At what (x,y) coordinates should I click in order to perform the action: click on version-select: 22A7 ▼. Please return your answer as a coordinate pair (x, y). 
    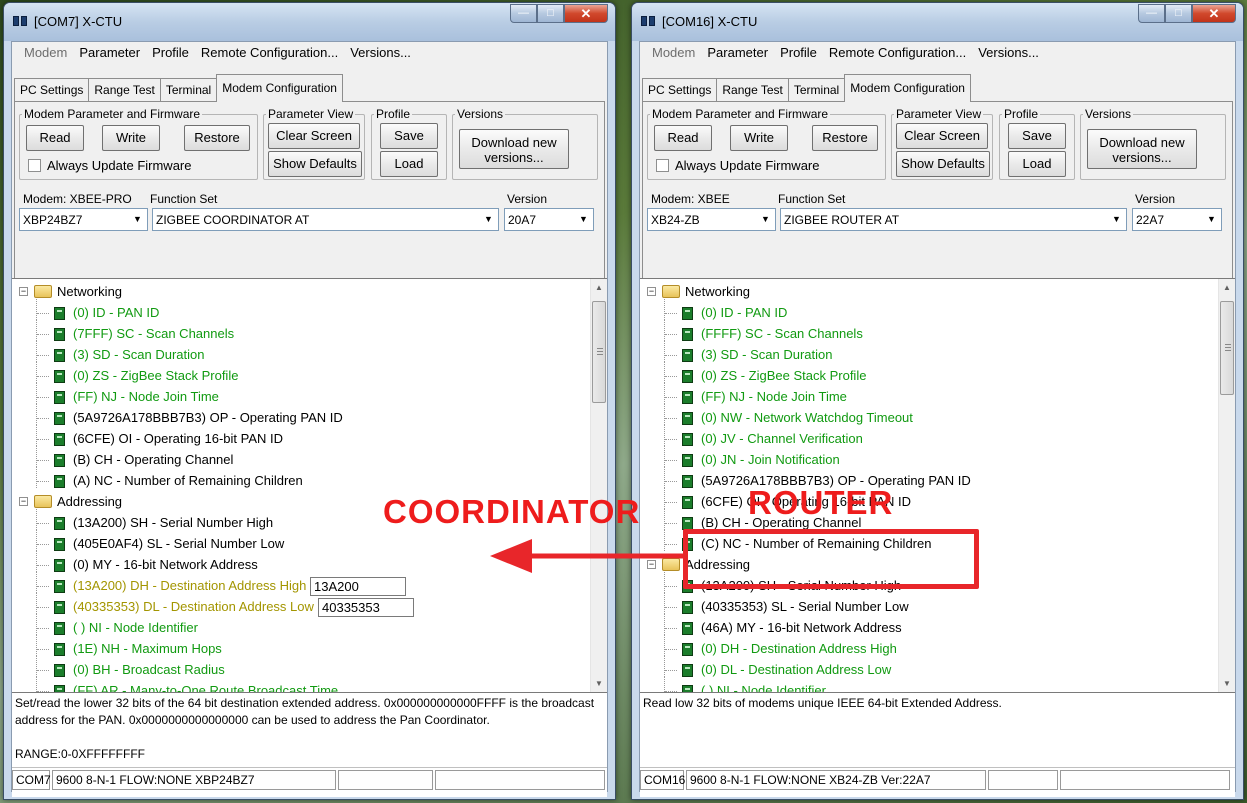
    Looking at the image, I should click on (1177, 219).